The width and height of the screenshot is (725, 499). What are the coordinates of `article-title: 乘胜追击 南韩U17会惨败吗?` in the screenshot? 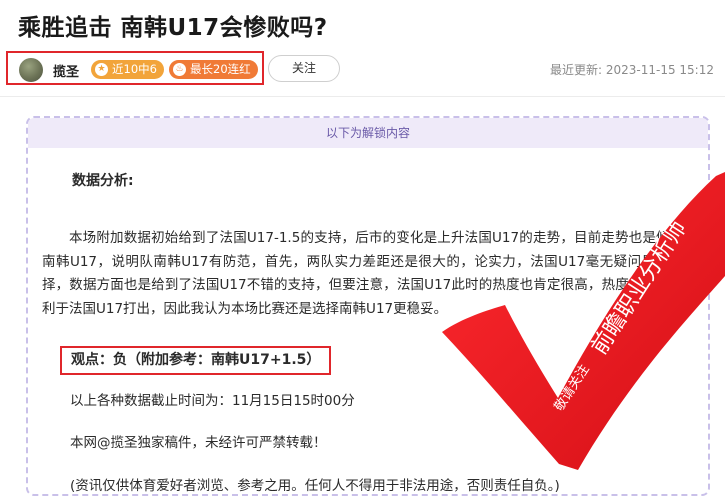 It's located at (173, 28).